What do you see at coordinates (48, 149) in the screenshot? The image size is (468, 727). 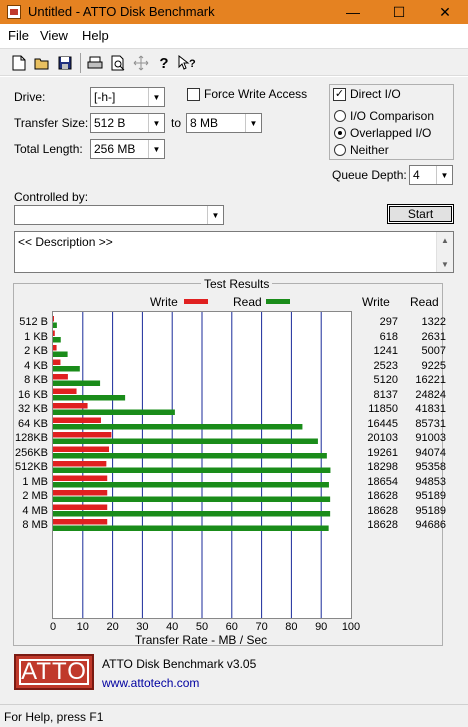 I see `total-length-label: Total Length:` at bounding box center [48, 149].